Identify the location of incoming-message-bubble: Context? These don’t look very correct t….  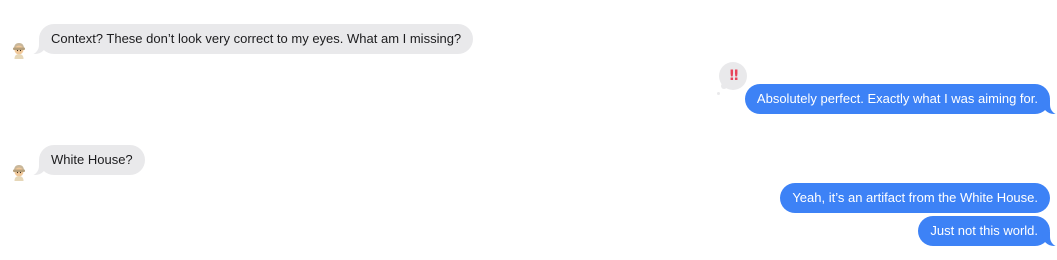
(250, 39).